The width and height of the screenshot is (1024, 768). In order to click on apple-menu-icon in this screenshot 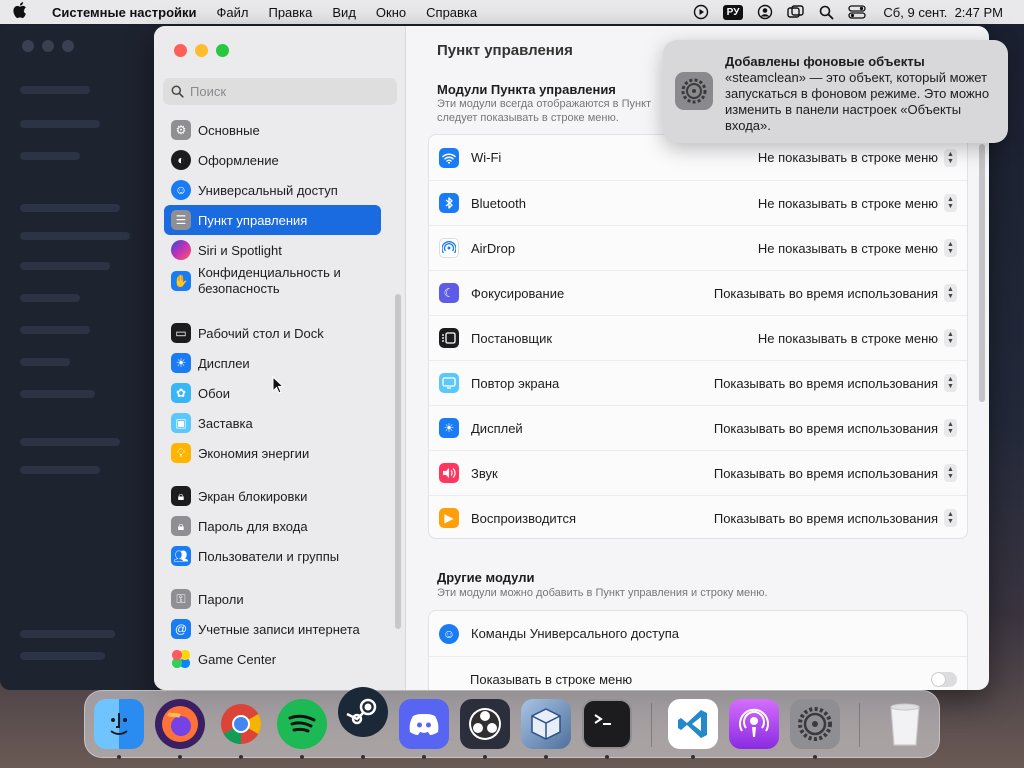, I will do `click(20, 12)`.